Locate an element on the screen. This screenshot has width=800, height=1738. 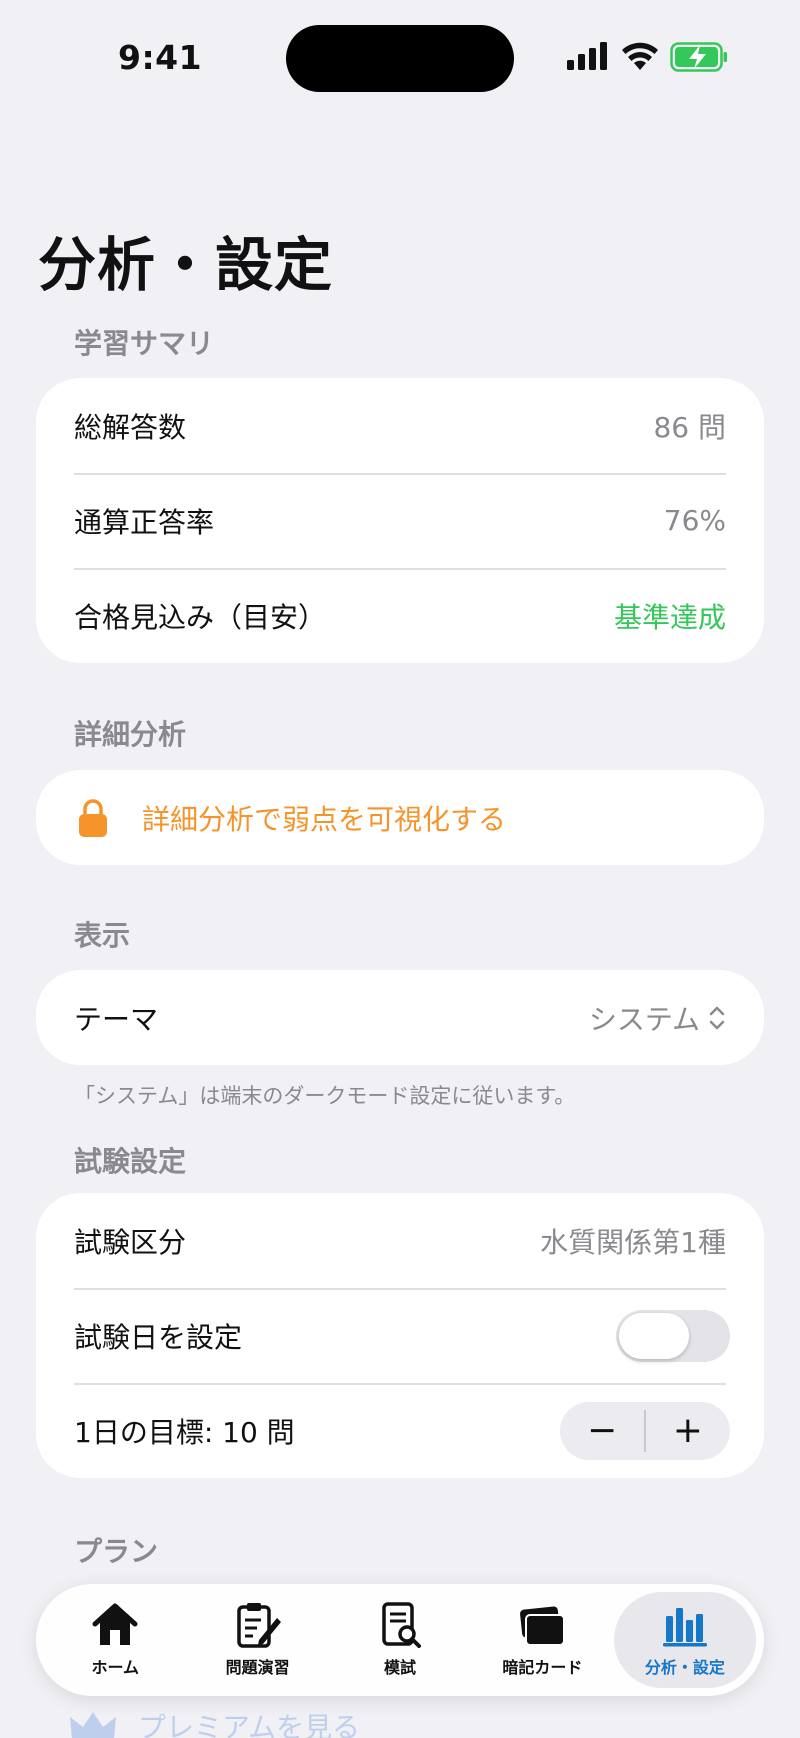
detailed-analysis-card: 詳細分析で弱点を可視化する is located at coordinates (400, 817).